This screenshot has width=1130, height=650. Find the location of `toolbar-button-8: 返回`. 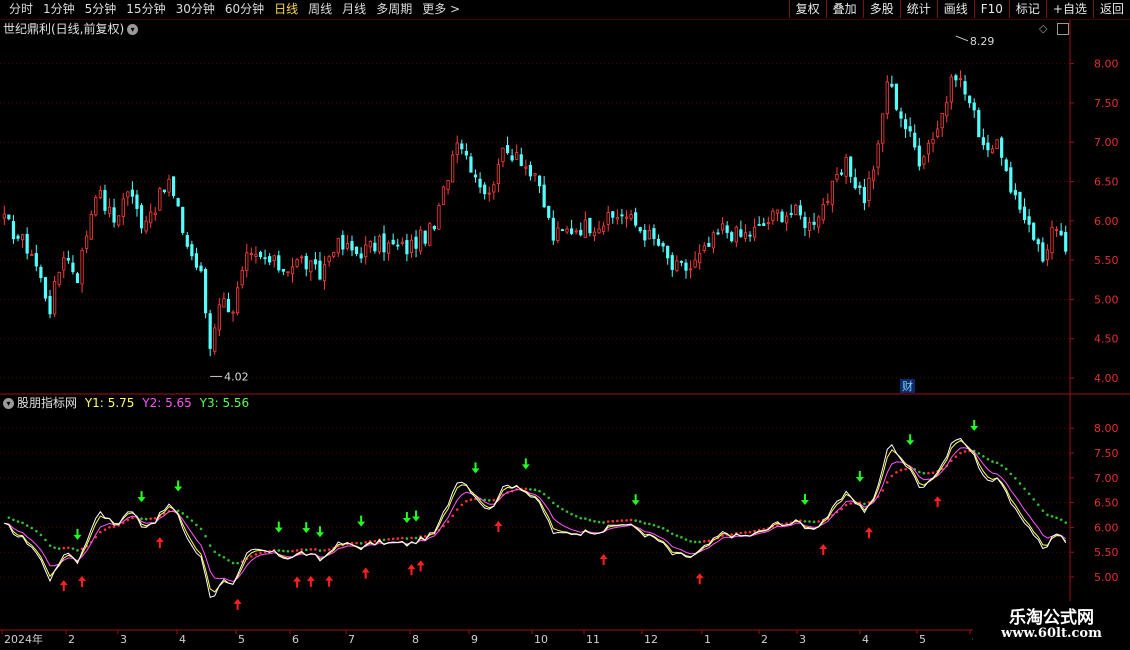

toolbar-button-8: 返回 is located at coordinates (1111, 9).